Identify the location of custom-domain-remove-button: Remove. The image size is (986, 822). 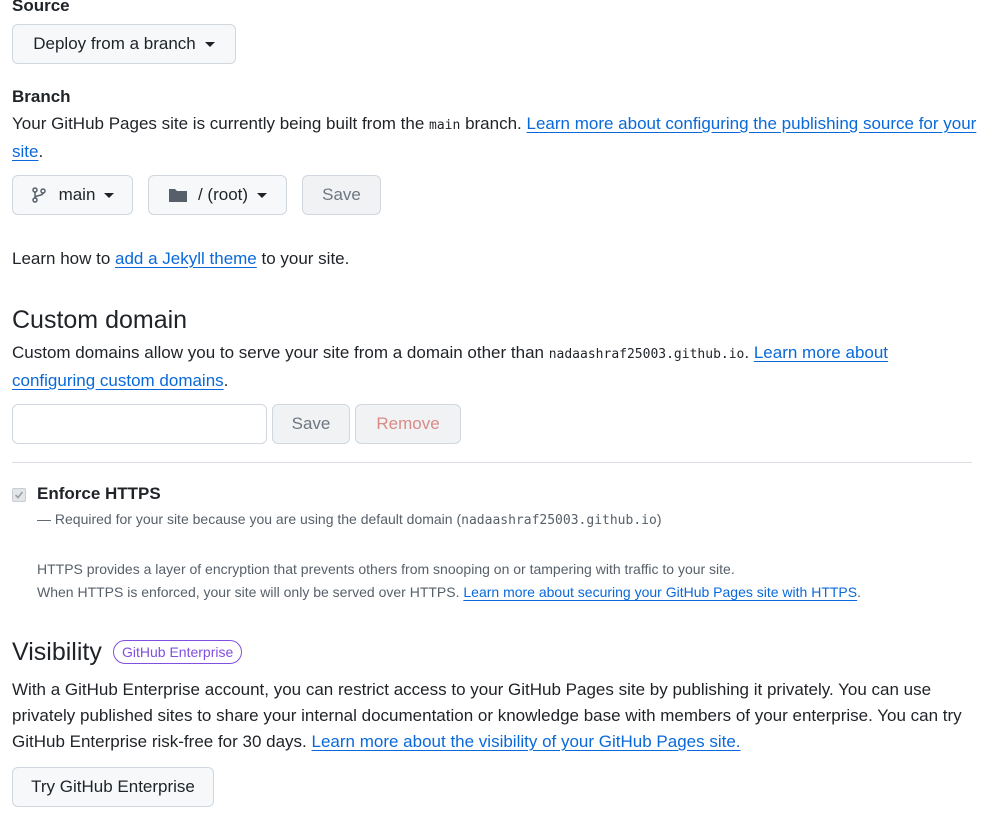
(408, 424).